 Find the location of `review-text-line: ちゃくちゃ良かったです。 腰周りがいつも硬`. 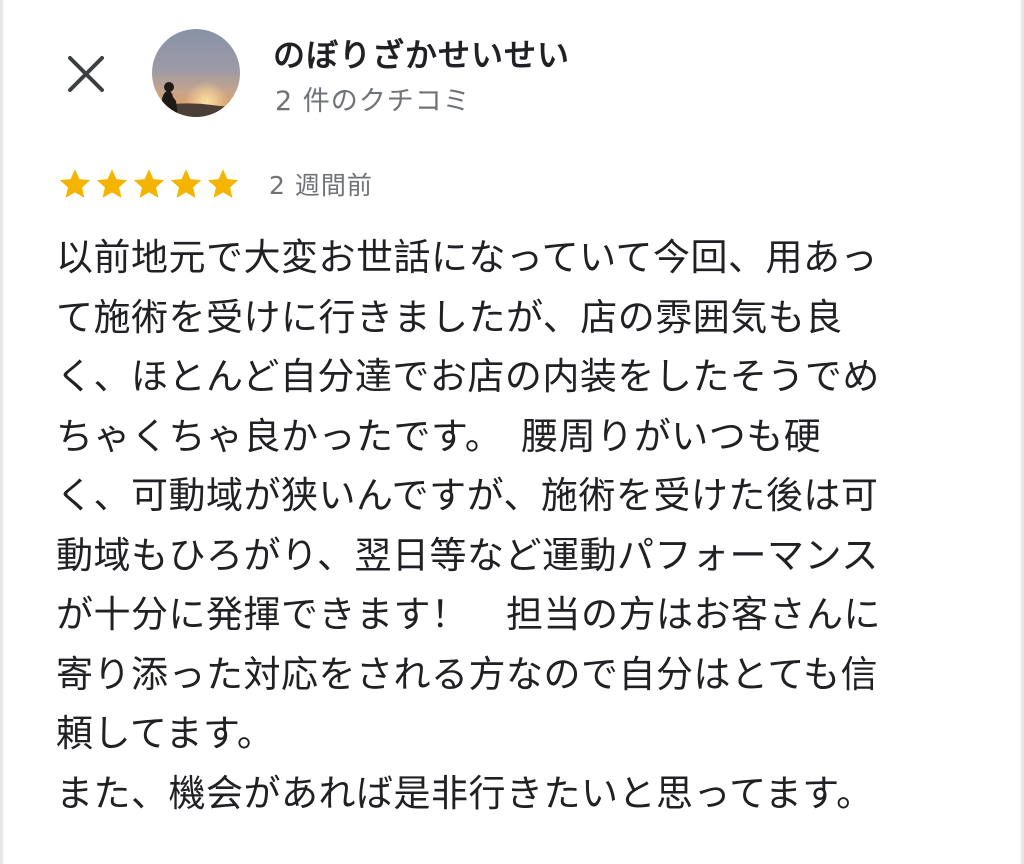

review-text-line: ちゃくちゃ良かったです。 腰周りがいつも硬 is located at coordinates (439, 436).